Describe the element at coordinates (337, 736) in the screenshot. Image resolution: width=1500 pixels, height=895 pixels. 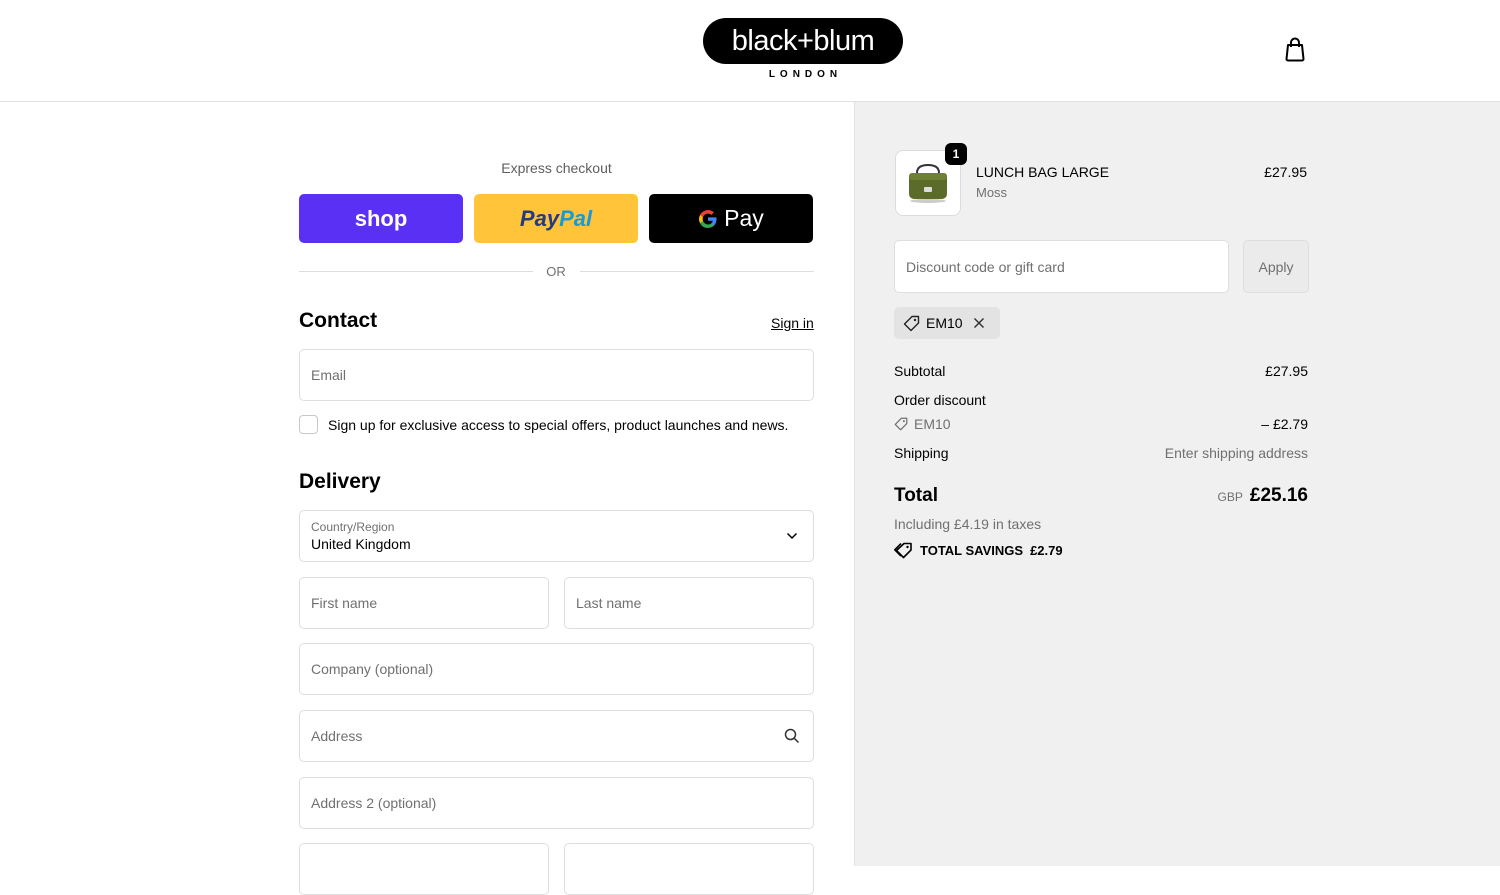
I see `address-placeholder: Address` at that location.